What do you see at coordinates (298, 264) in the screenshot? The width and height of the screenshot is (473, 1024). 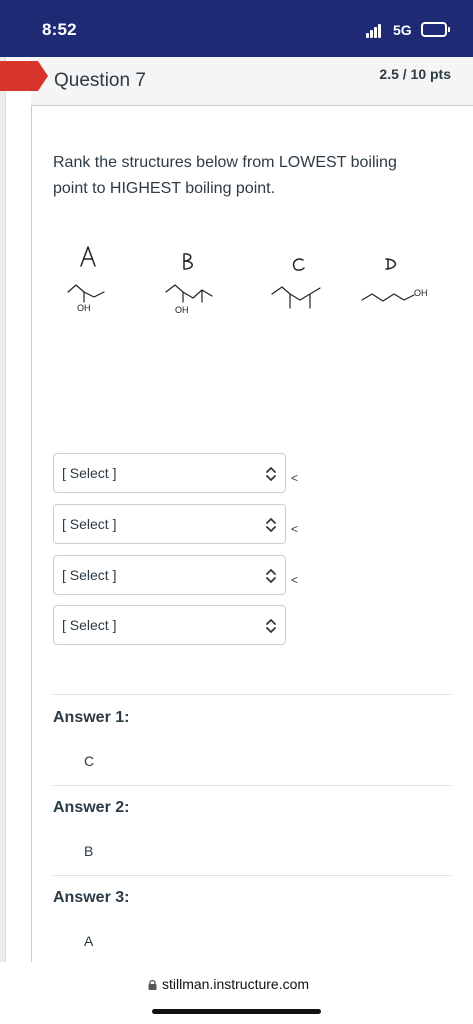 I see `structure-label-c` at bounding box center [298, 264].